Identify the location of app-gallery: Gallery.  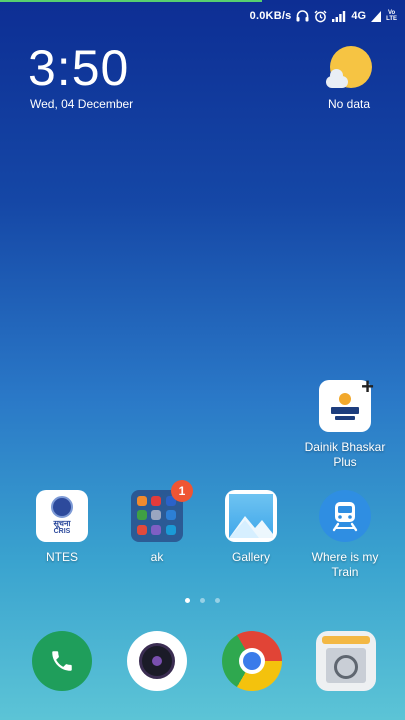
(251, 527).